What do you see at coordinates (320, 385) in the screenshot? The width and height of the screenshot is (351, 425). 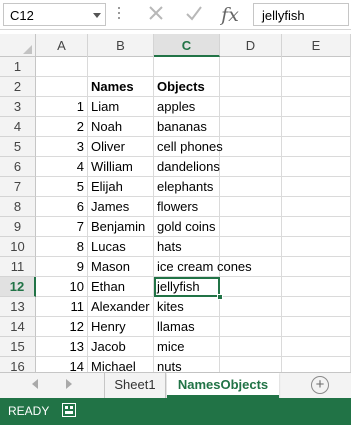 I see `plus-circle-icon: +` at bounding box center [320, 385].